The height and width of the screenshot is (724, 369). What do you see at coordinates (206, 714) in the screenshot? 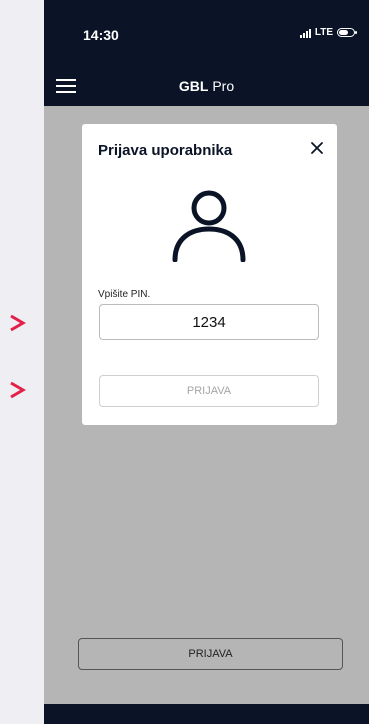
I see `bottom-bar` at bounding box center [206, 714].